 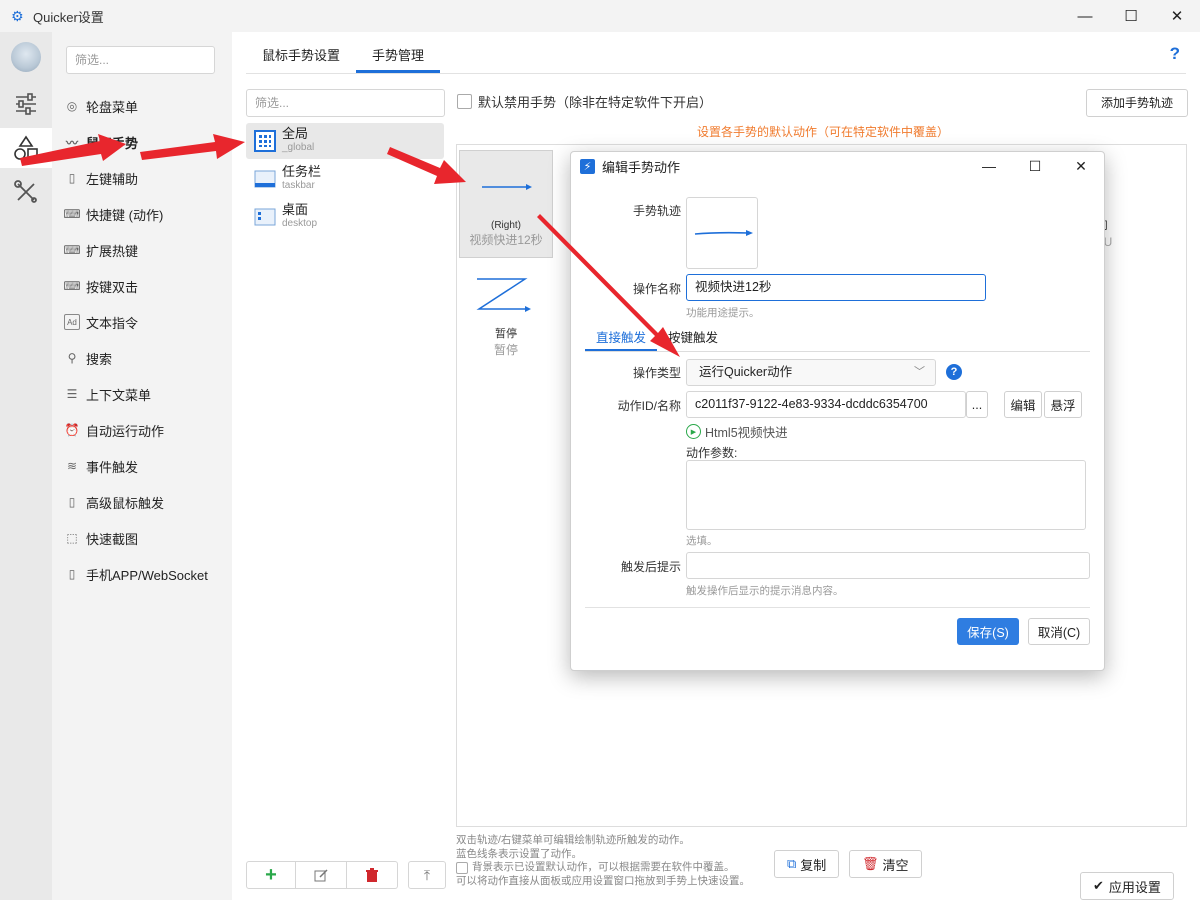 I want to click on move-top-button: ⤒, so click(x=427, y=875).